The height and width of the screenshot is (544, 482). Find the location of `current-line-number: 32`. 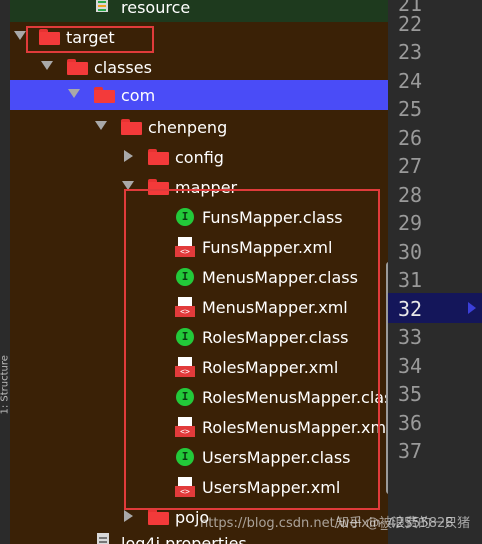

current-line-number: 32 is located at coordinates (410, 309).